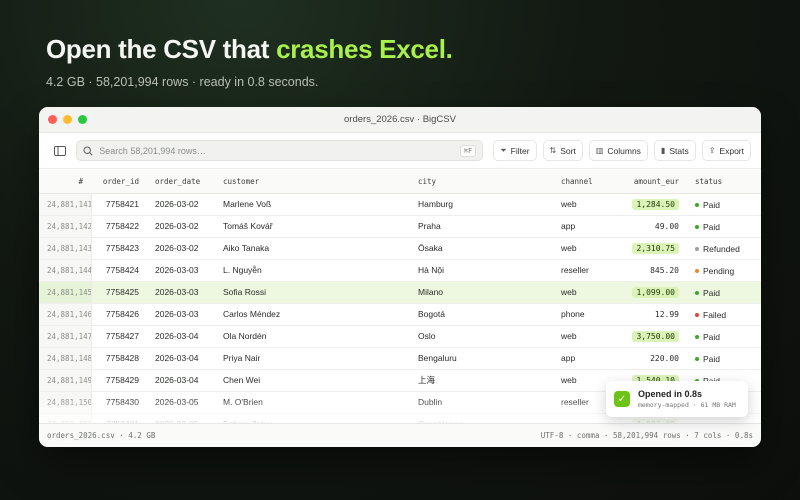 The image size is (800, 500). Describe the element at coordinates (119, 418) in the screenshot. I see `order-id-cell: 7758431` at that location.